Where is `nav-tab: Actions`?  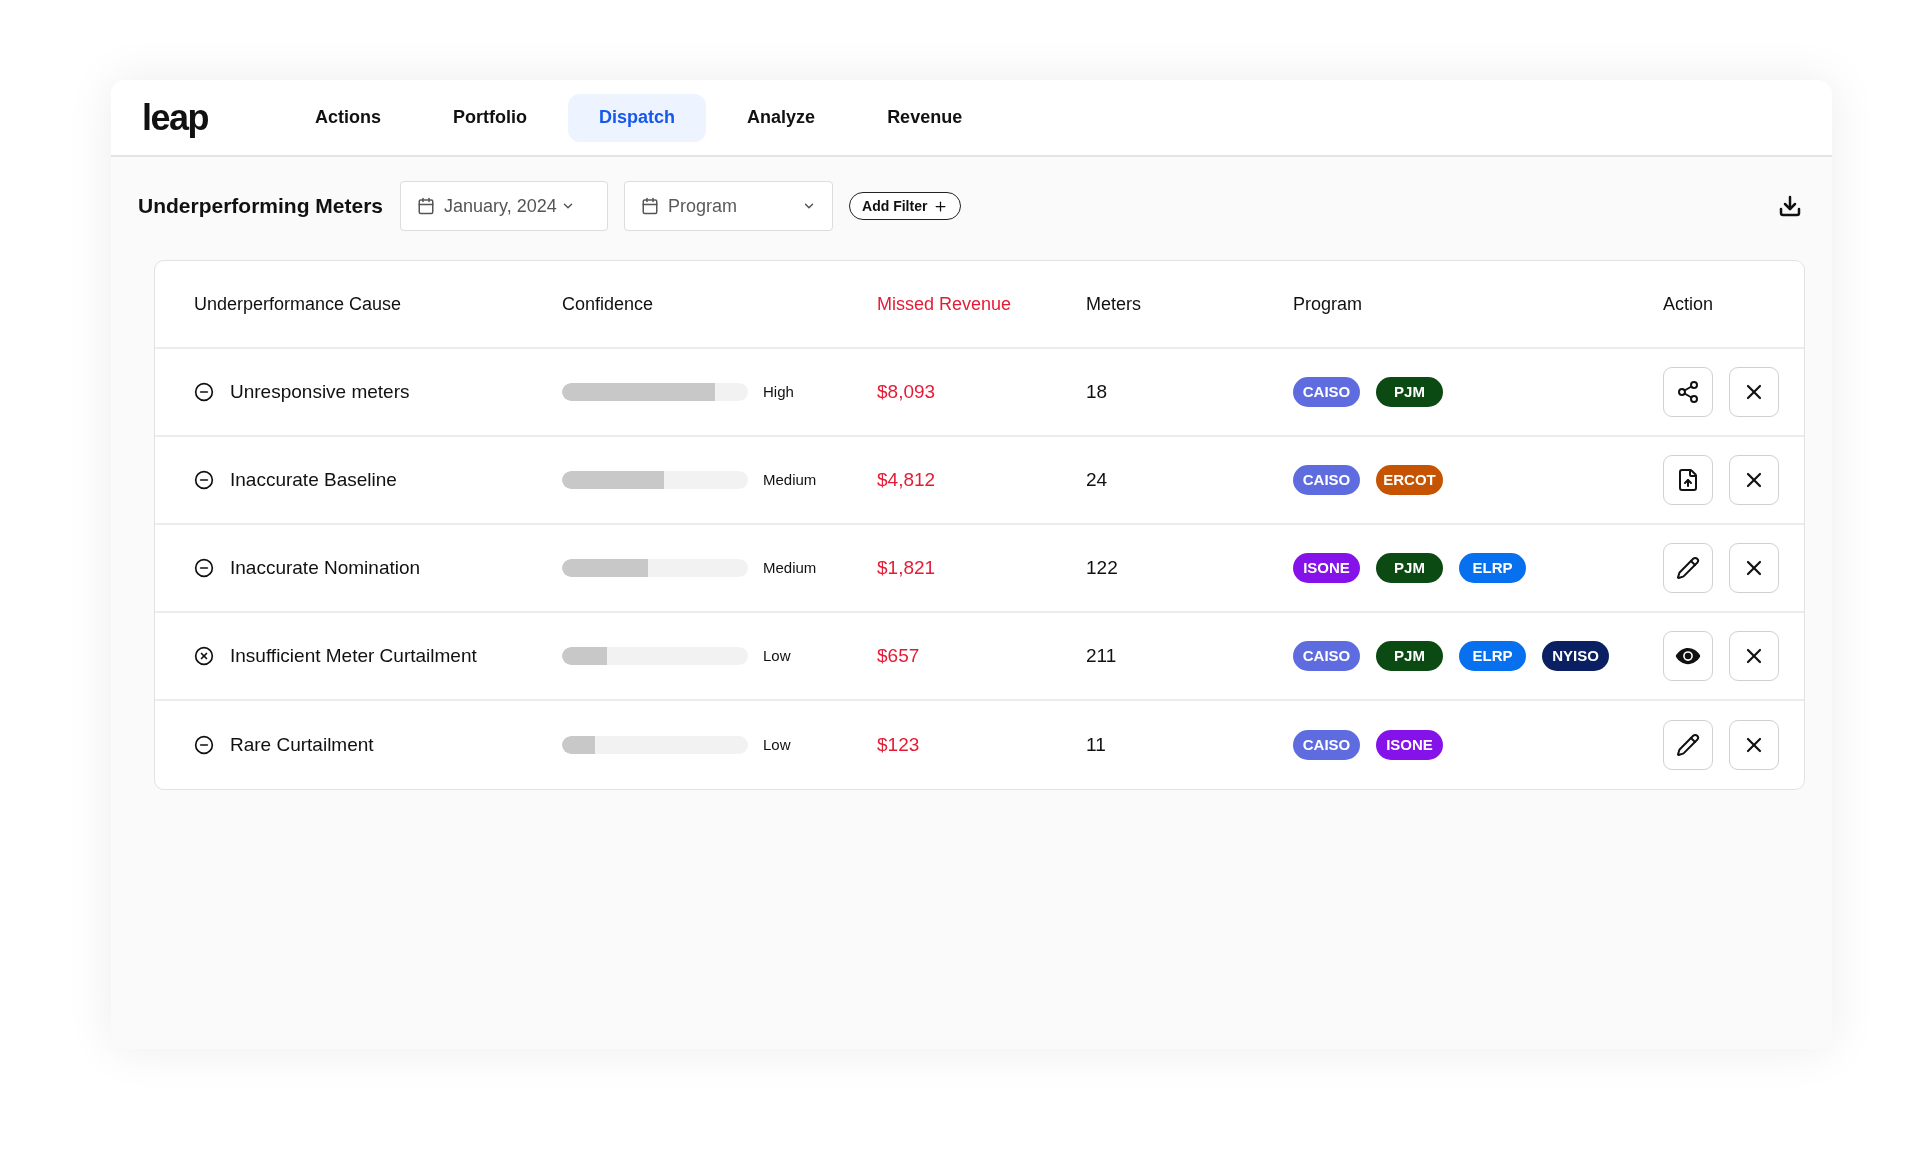 nav-tab: Actions is located at coordinates (348, 117).